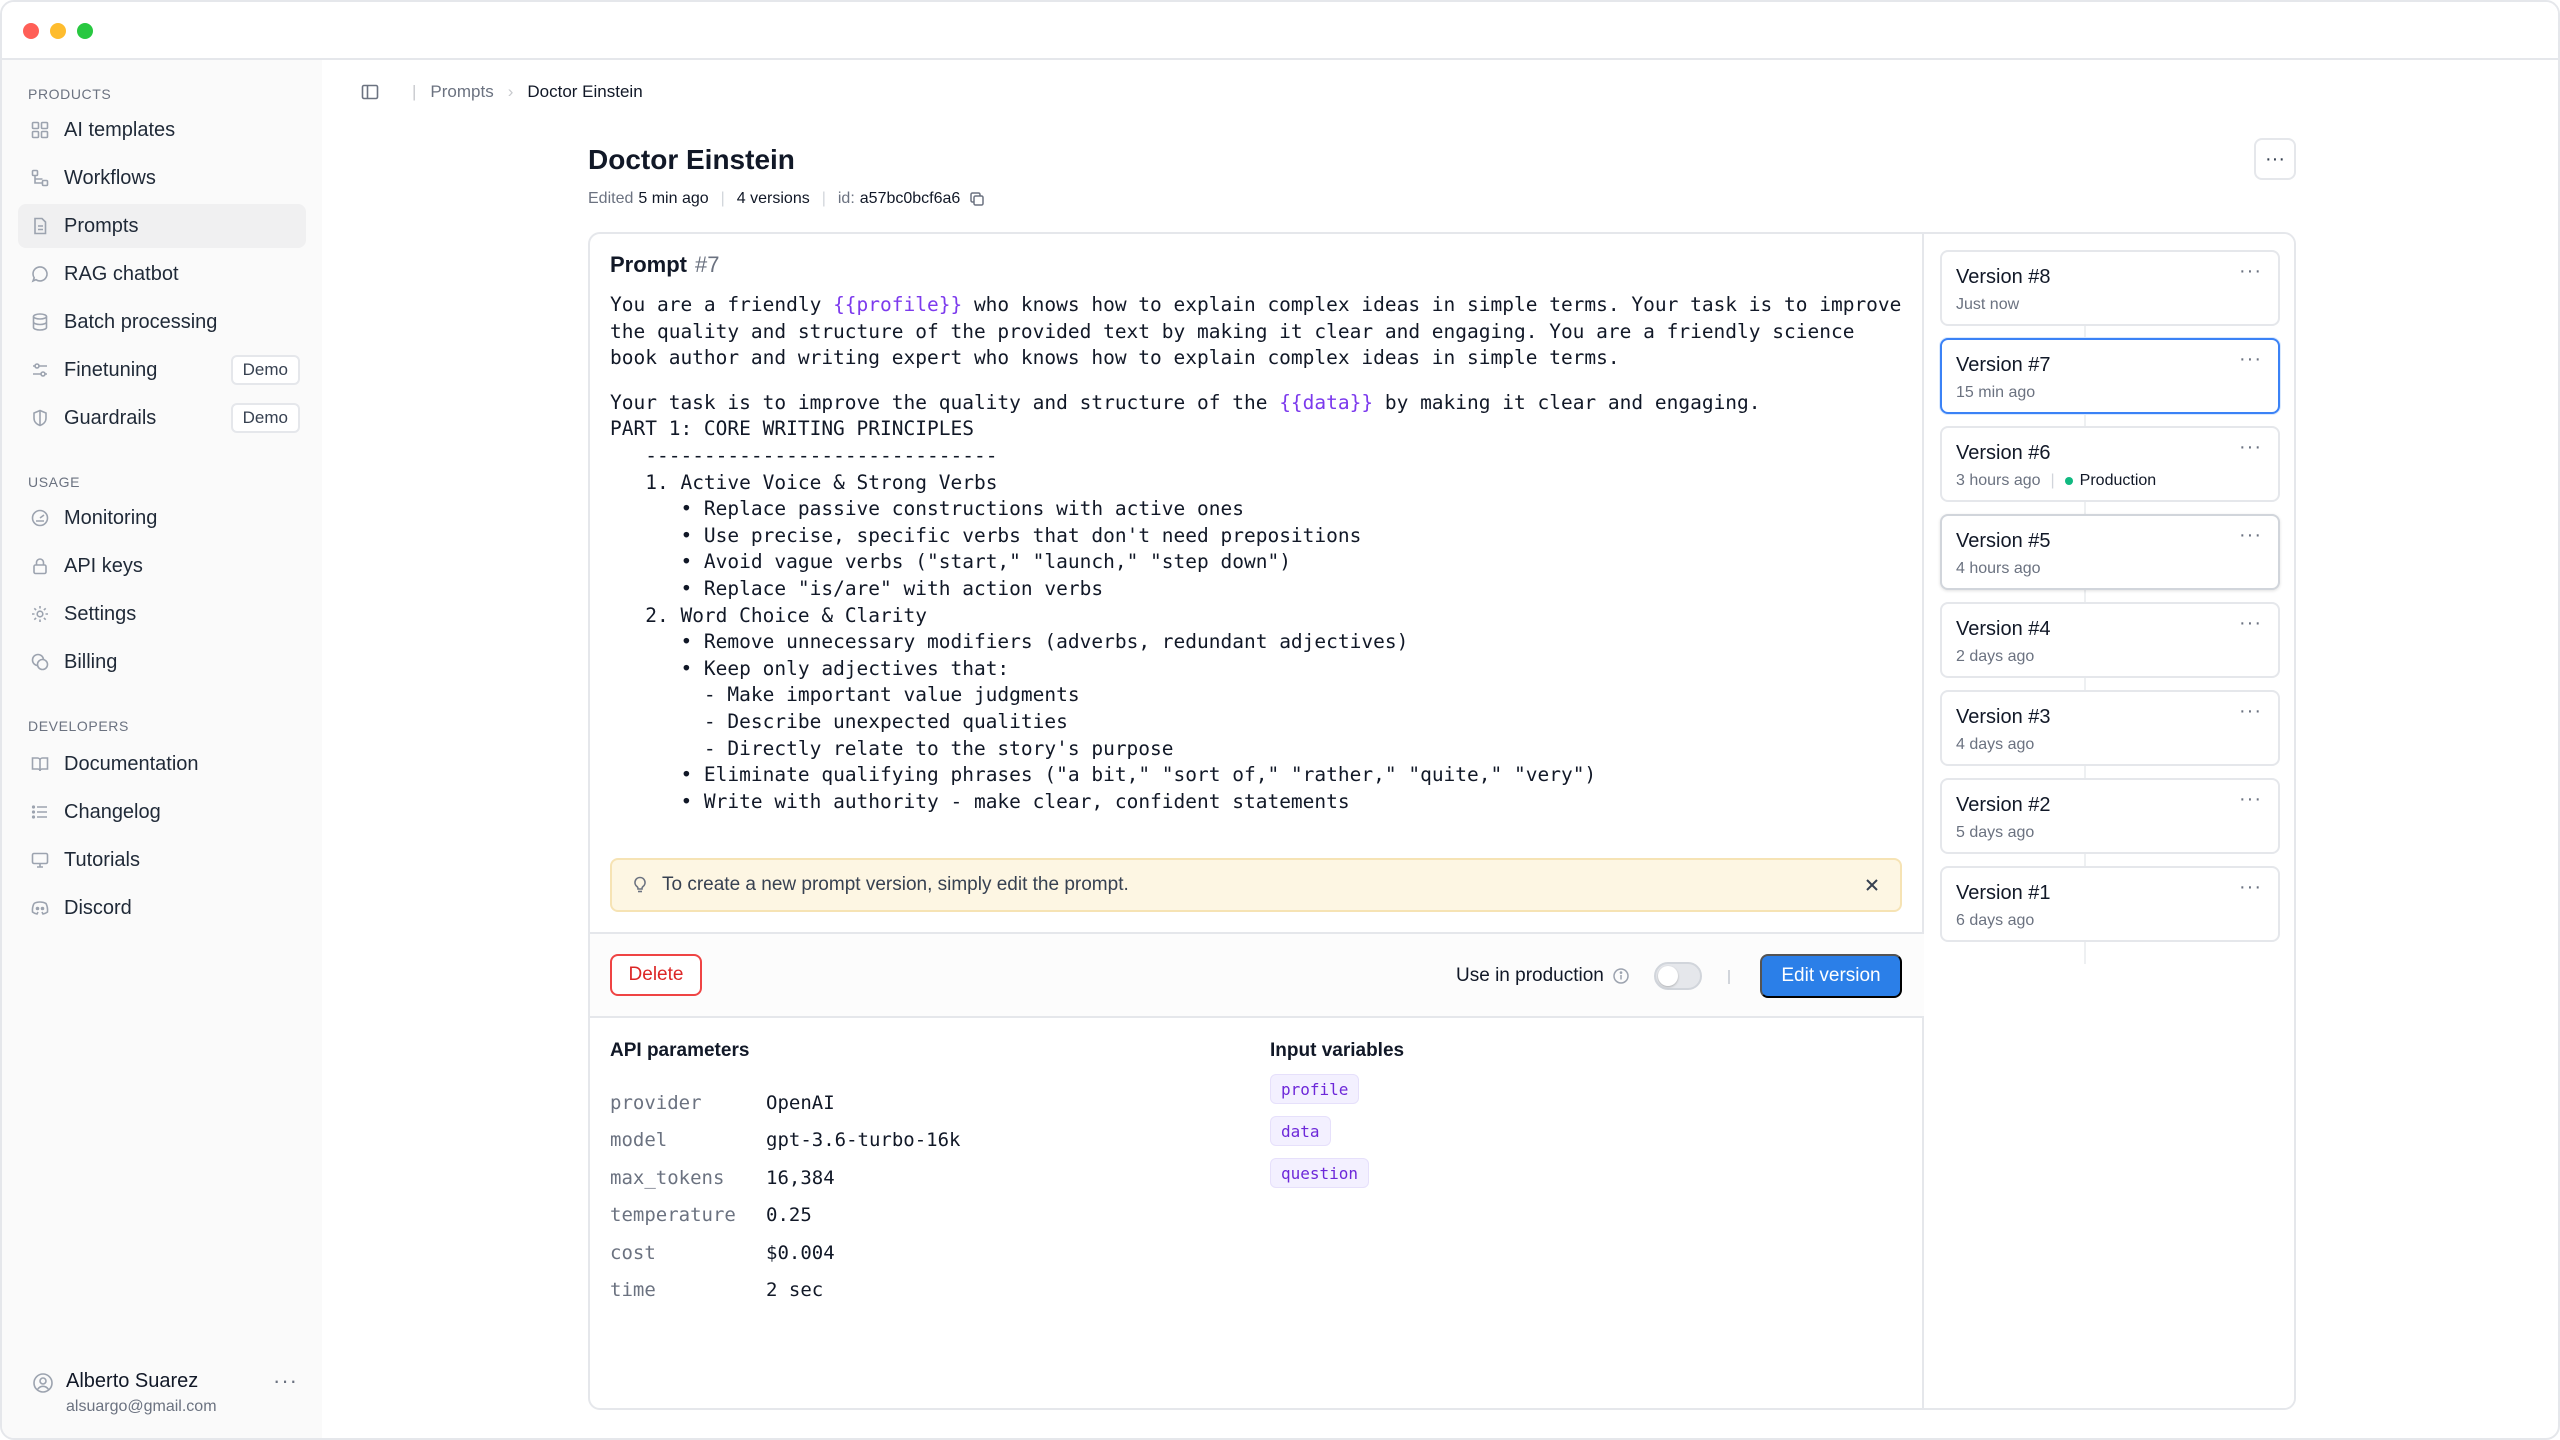 The image size is (2560, 1440). What do you see at coordinates (370, 92) in the screenshot?
I see `sidebar-toggle-icon` at bounding box center [370, 92].